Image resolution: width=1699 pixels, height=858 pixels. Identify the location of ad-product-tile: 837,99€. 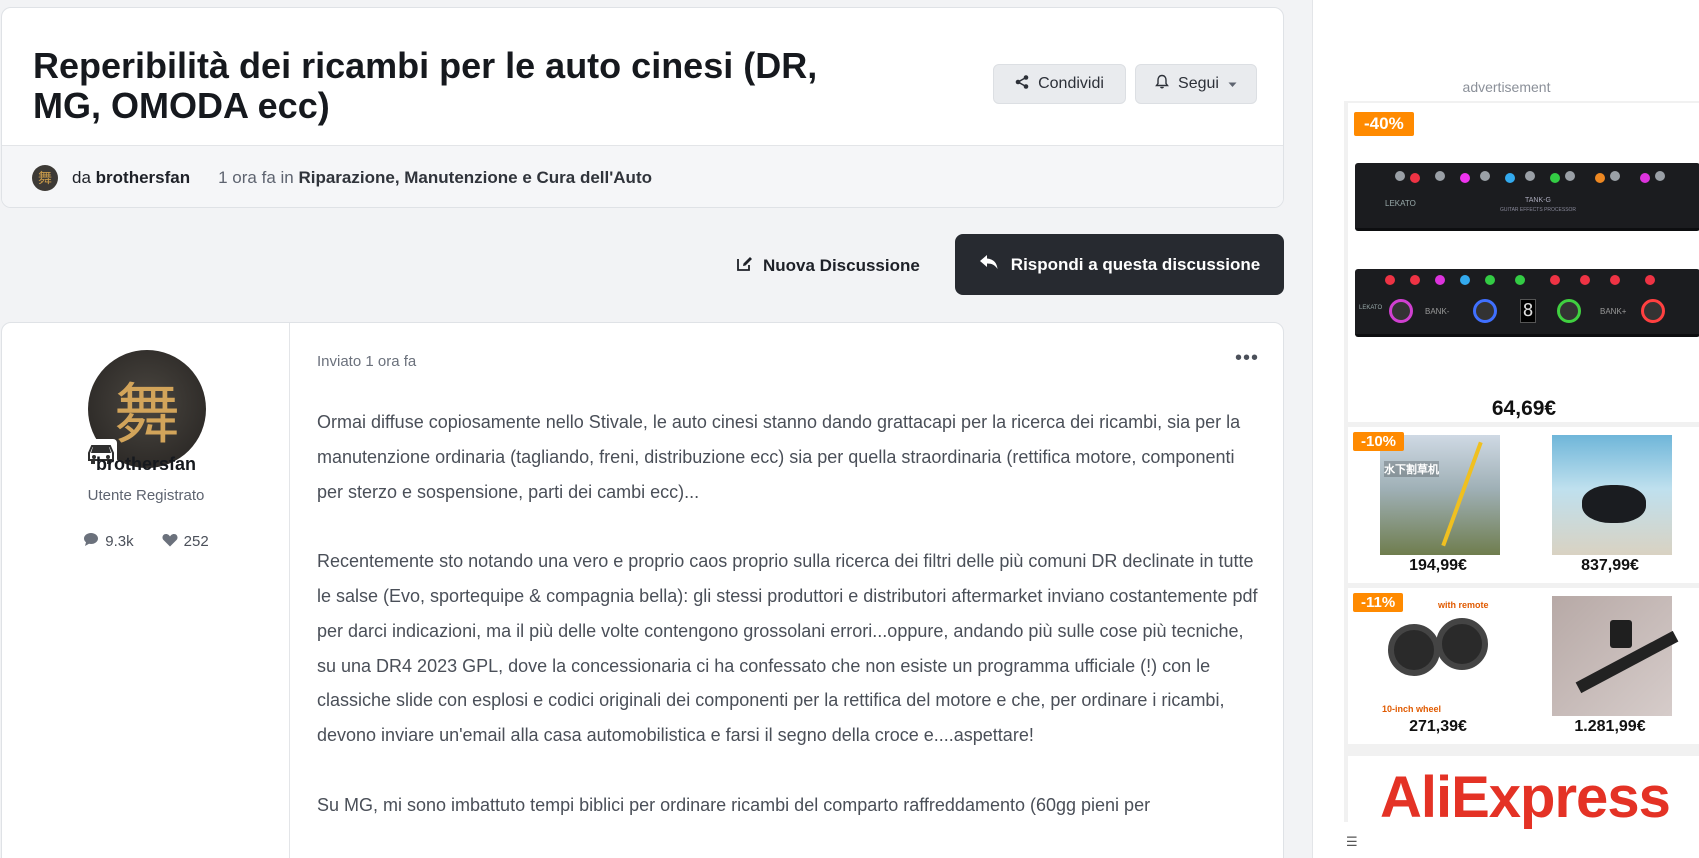
(1609, 505).